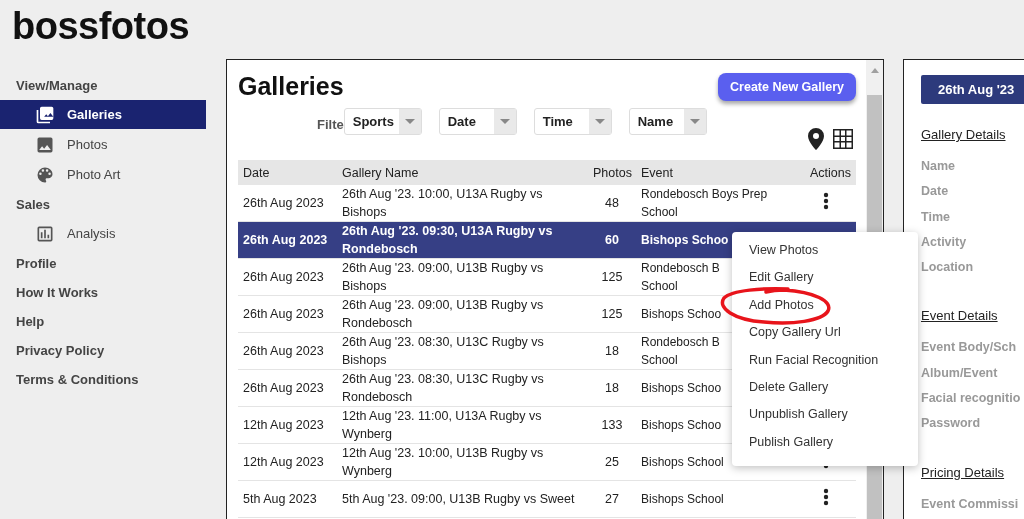 This screenshot has height=519, width=1024. I want to click on sidebar-item: Photos, so click(103, 144).